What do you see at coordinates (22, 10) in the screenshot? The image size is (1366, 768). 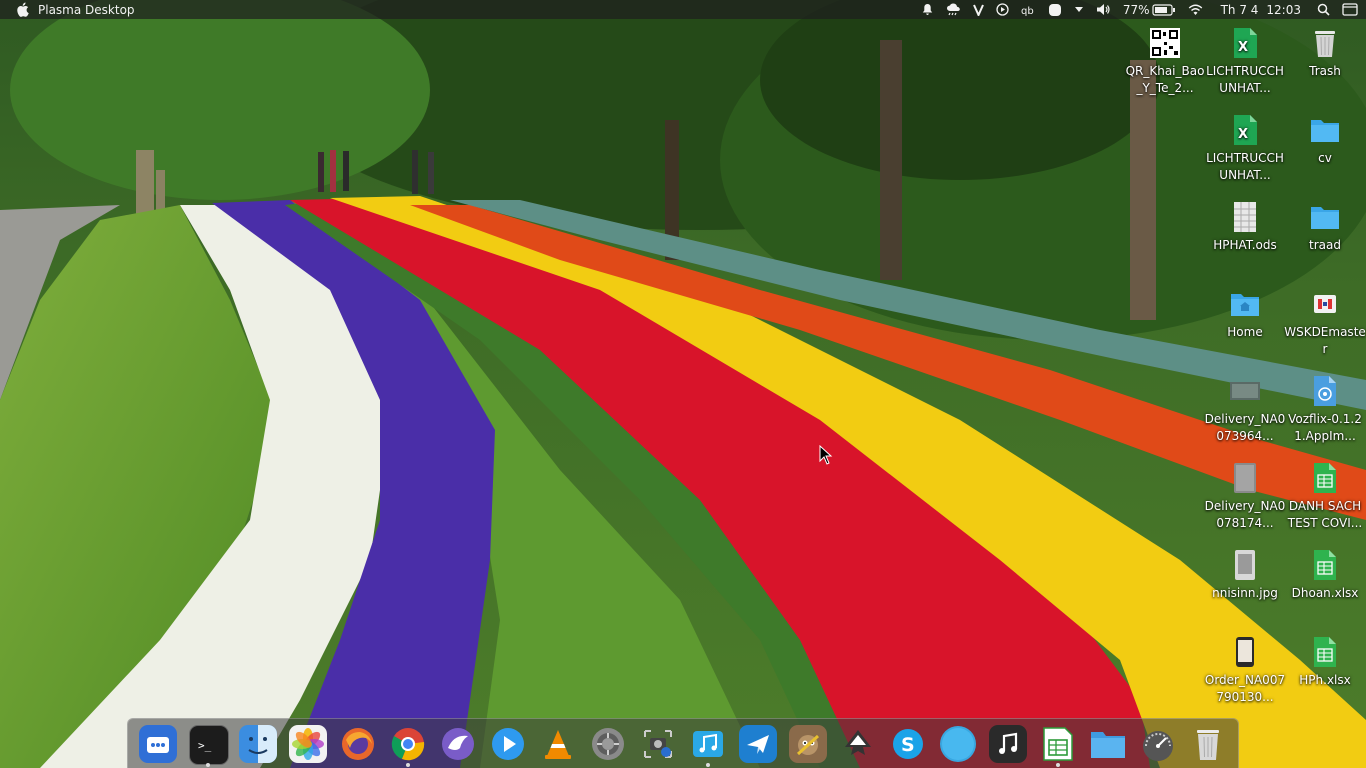 I see `apple-menu-icon` at bounding box center [22, 10].